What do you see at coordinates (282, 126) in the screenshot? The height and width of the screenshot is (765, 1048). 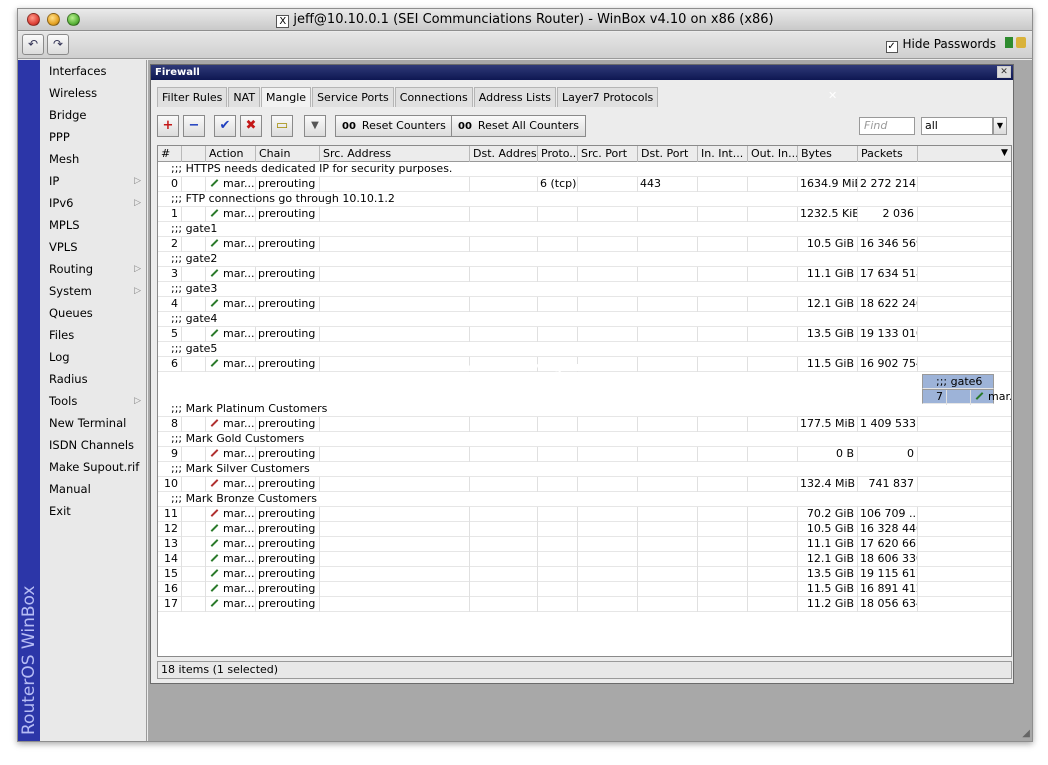 I see `comment-button: ▭` at bounding box center [282, 126].